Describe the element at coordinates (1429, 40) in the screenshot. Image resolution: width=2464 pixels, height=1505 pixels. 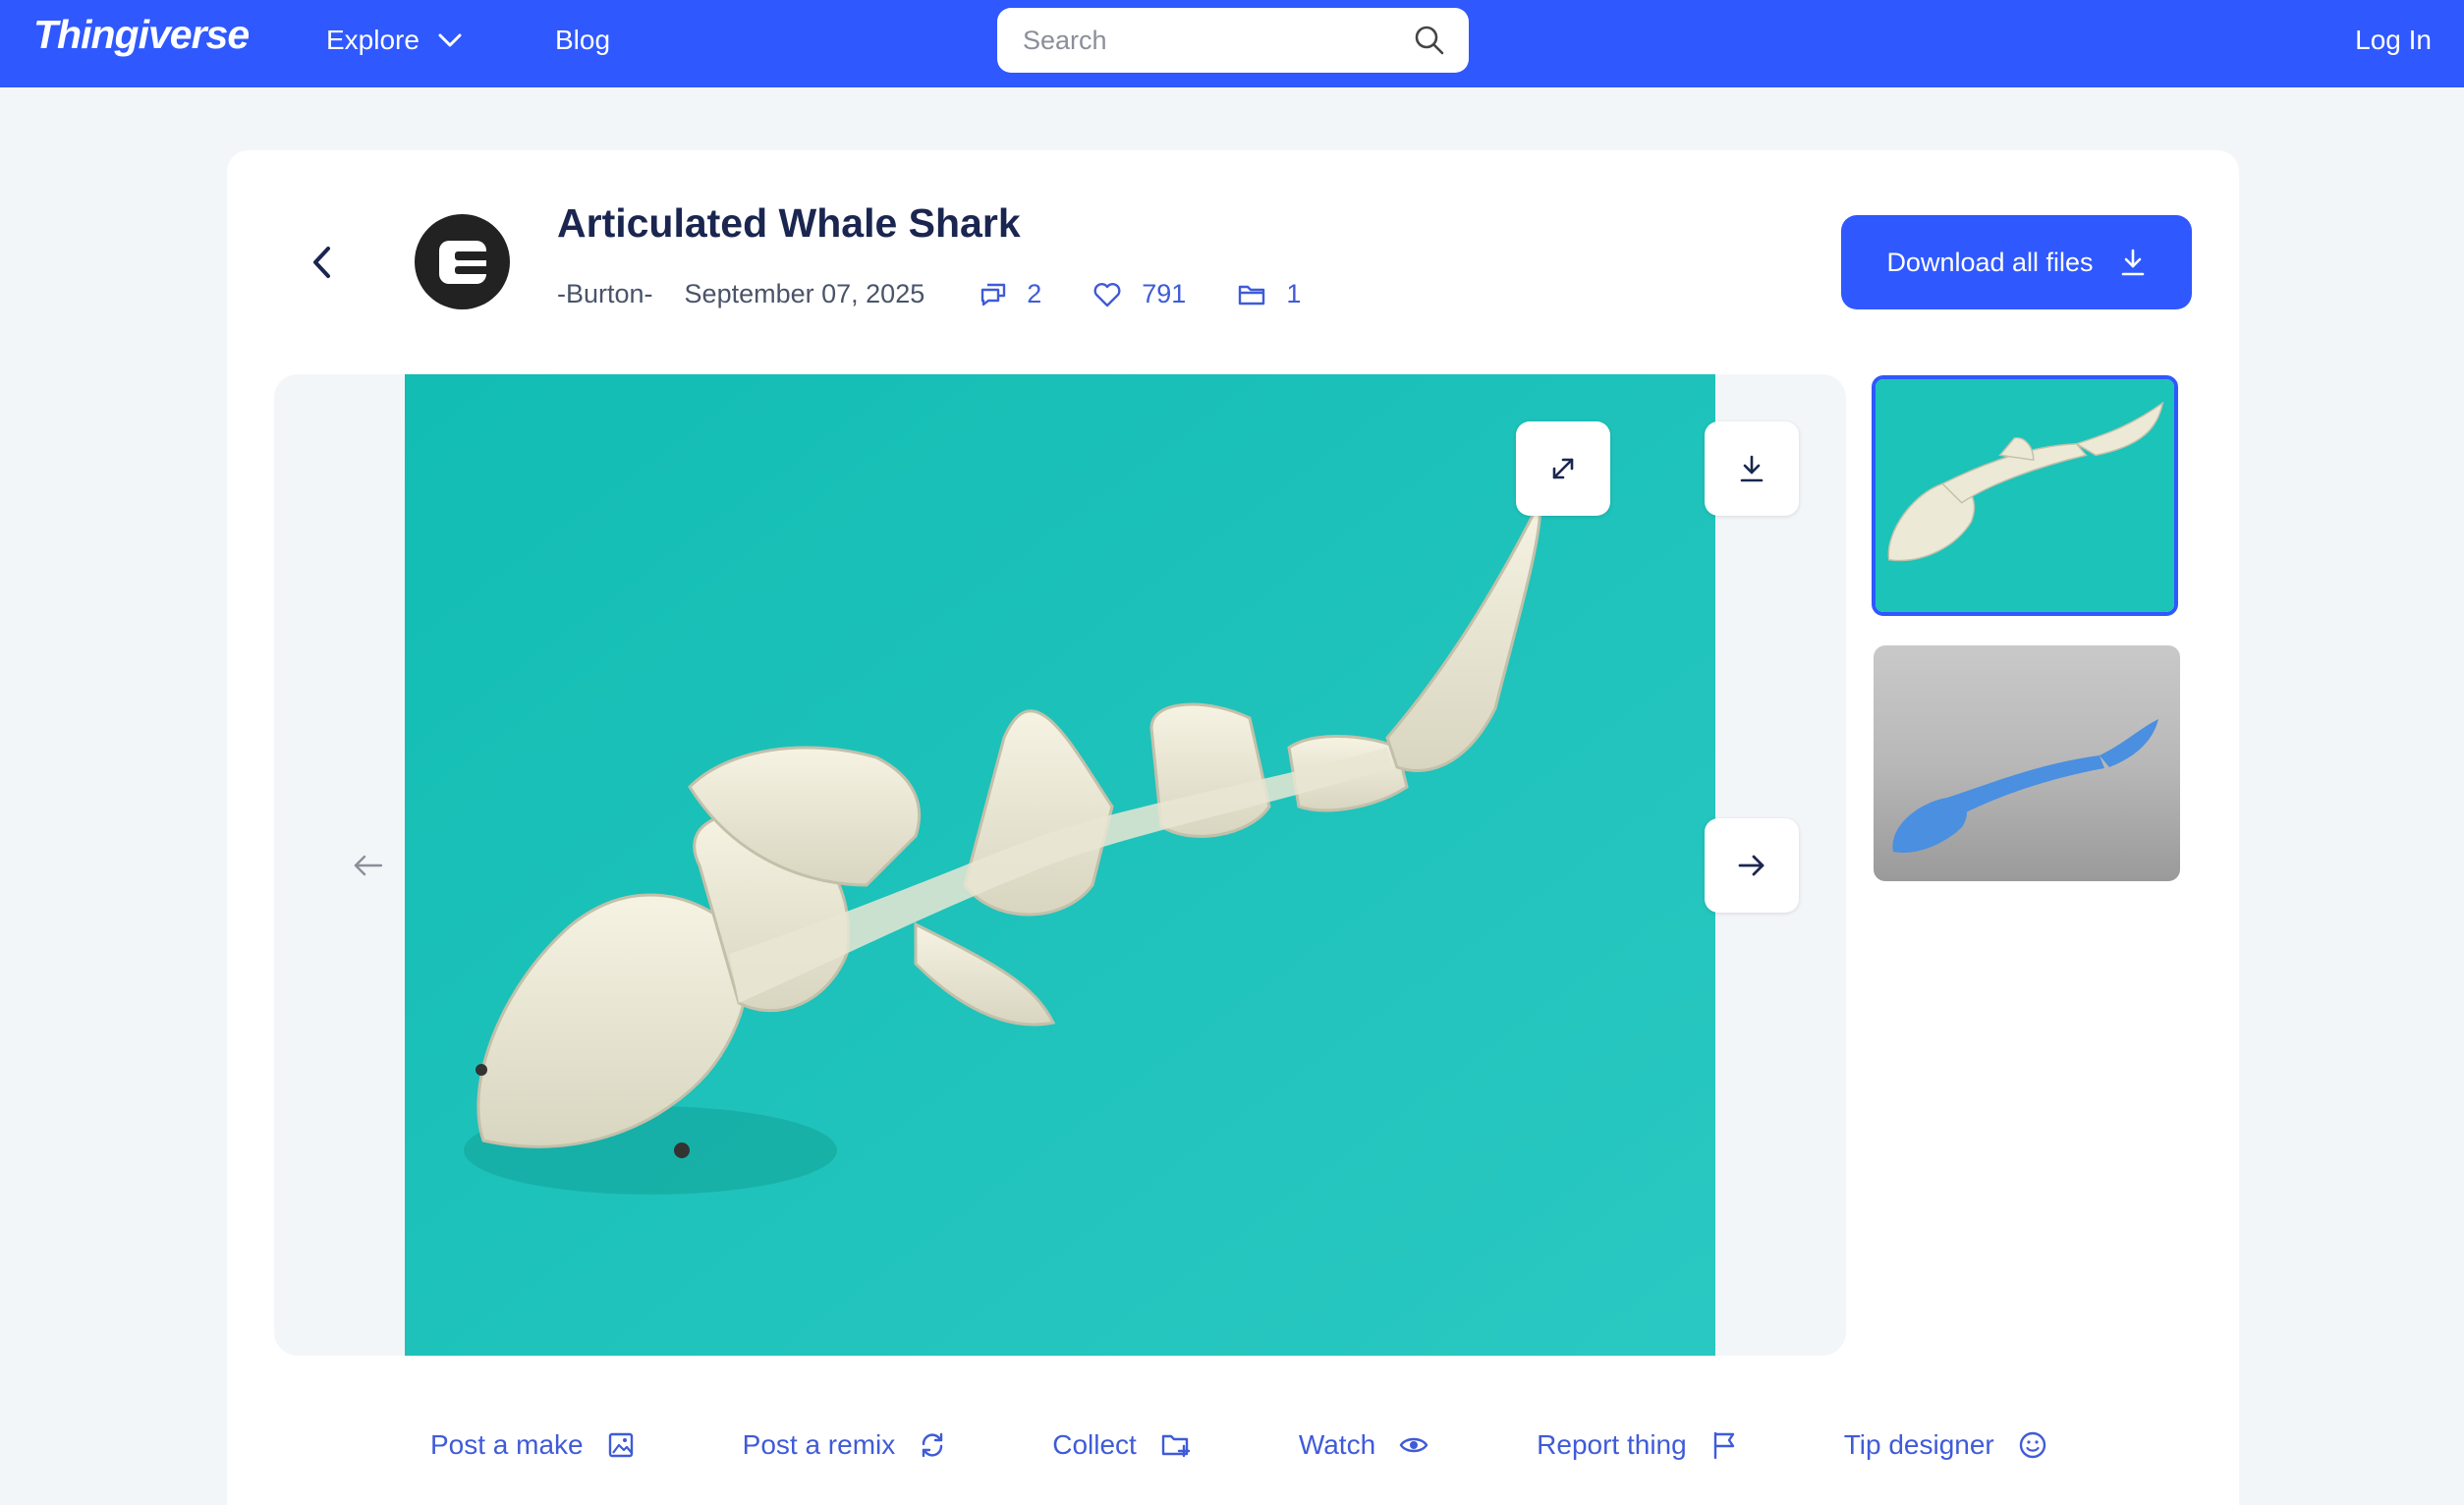
I see `search-icon` at that location.